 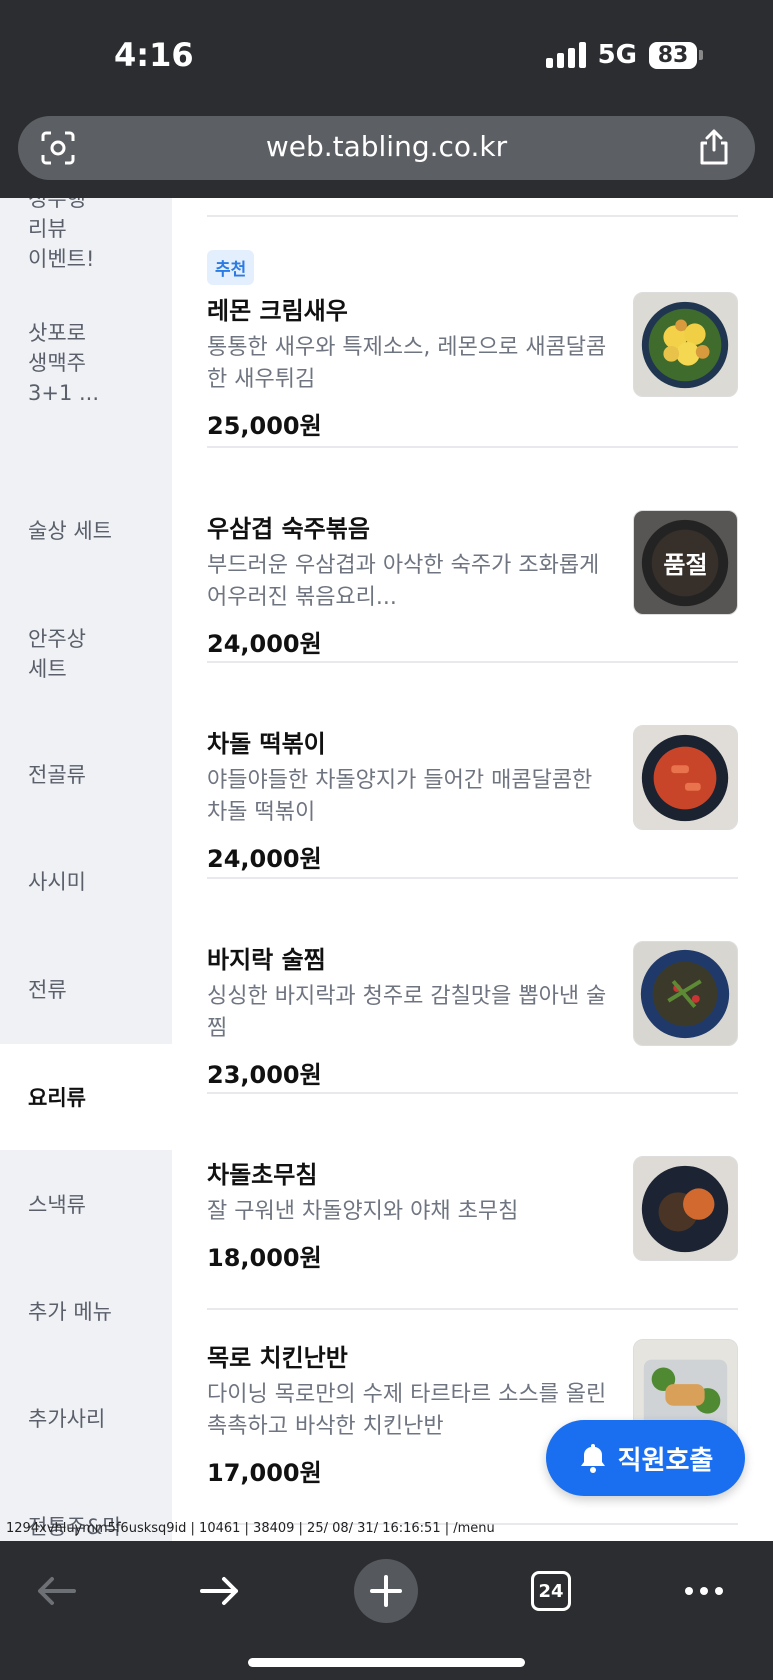 I want to click on item-price: 23,000원, so click(x=264, y=1075).